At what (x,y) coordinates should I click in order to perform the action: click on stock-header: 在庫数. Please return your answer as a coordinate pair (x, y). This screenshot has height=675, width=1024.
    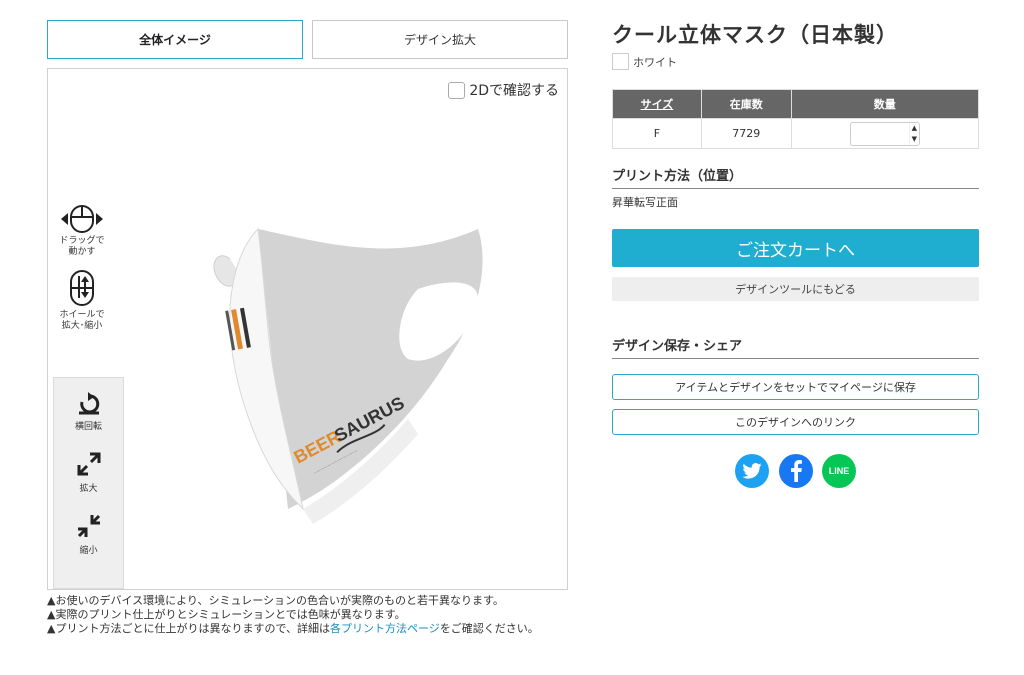
    Looking at the image, I should click on (746, 104).